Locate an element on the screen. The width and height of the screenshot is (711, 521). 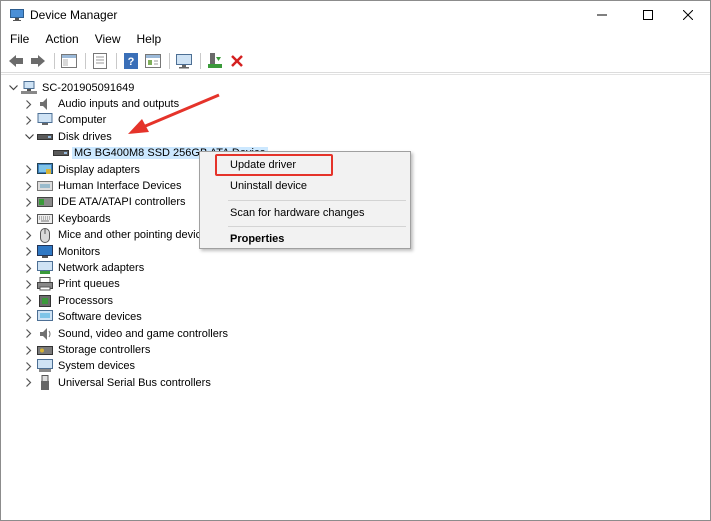
tree-category-print-queues: Print queues is located at coordinates (72, 284).